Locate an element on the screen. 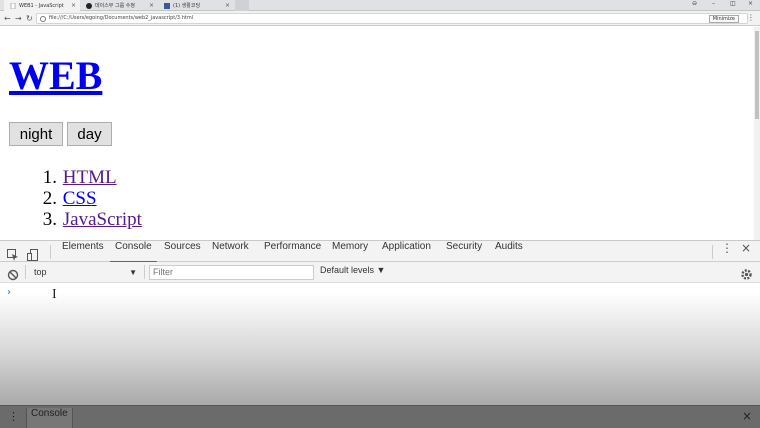 The height and width of the screenshot is (428, 760). info-icon is located at coordinates (43, 19).